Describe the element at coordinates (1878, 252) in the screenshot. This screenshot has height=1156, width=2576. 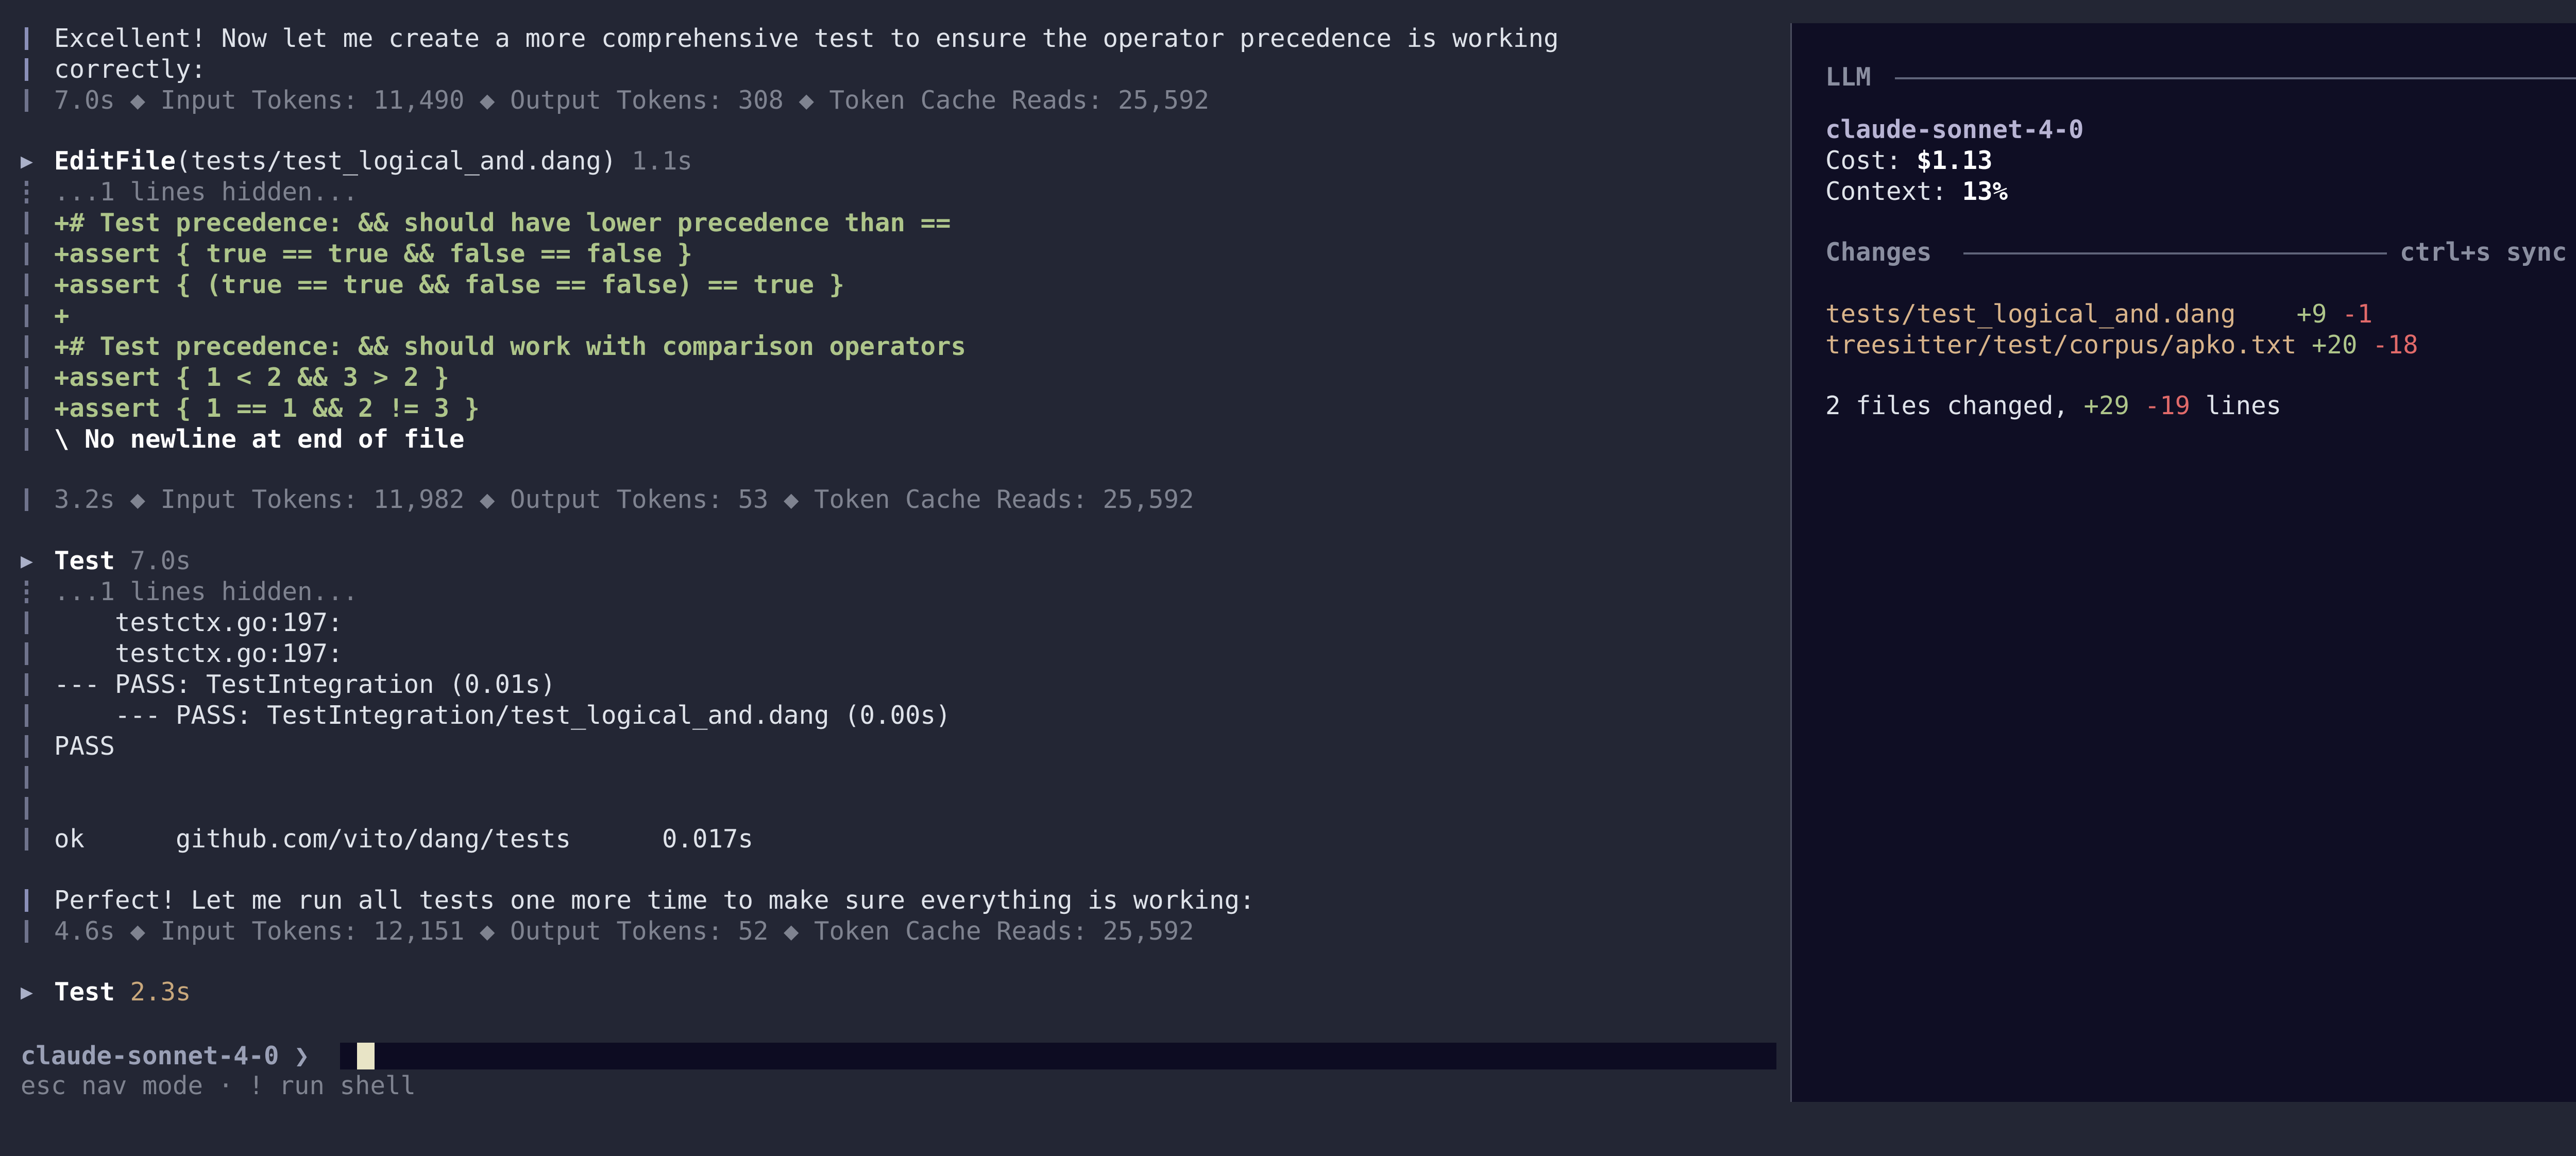
I see `changes-header: Changes` at that location.